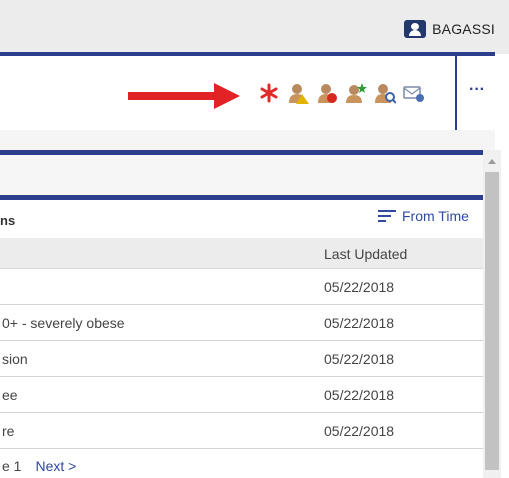  I want to click on column-header-last-updated: Last Updated, so click(365, 254).